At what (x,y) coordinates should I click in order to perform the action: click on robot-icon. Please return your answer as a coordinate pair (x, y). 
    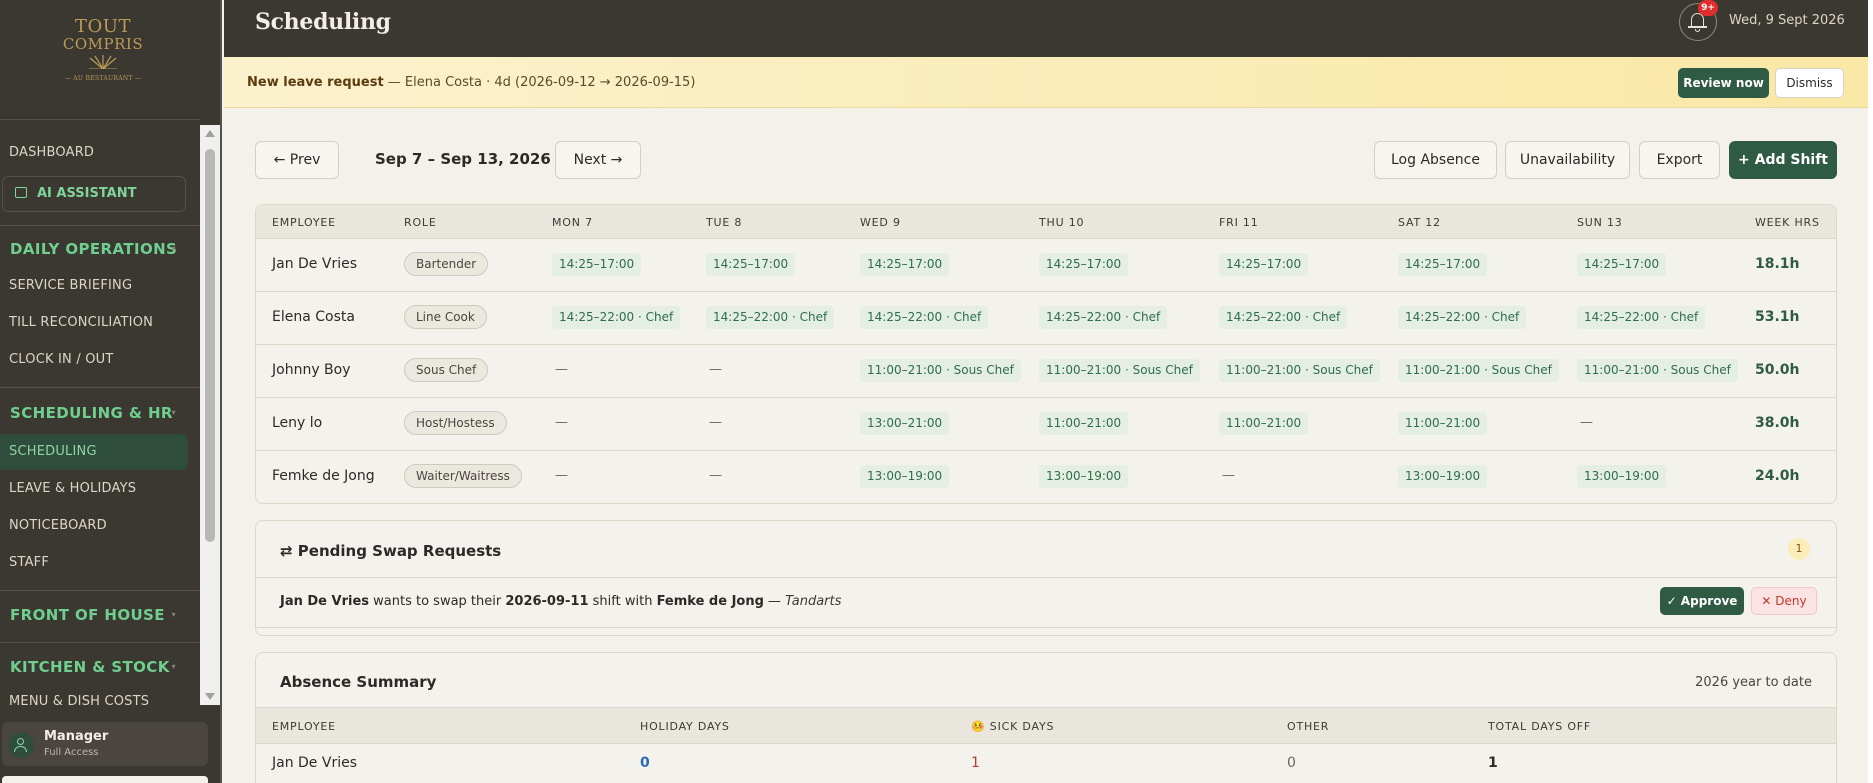
    Looking at the image, I should click on (21, 192).